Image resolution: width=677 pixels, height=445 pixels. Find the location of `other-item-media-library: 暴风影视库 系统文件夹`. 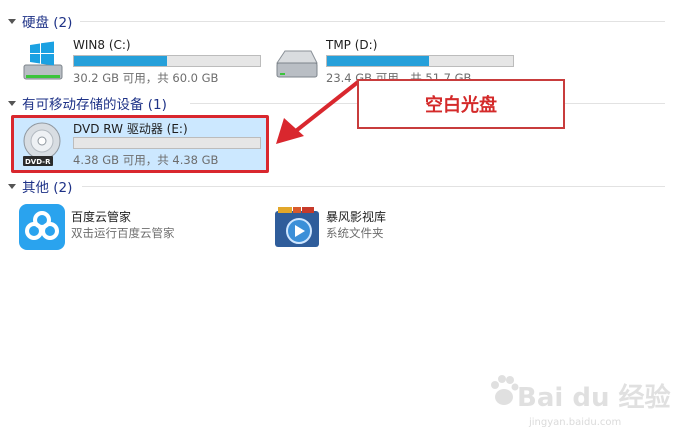

other-item-media-library: 暴风影视库 系统文件夹 is located at coordinates (388, 227).